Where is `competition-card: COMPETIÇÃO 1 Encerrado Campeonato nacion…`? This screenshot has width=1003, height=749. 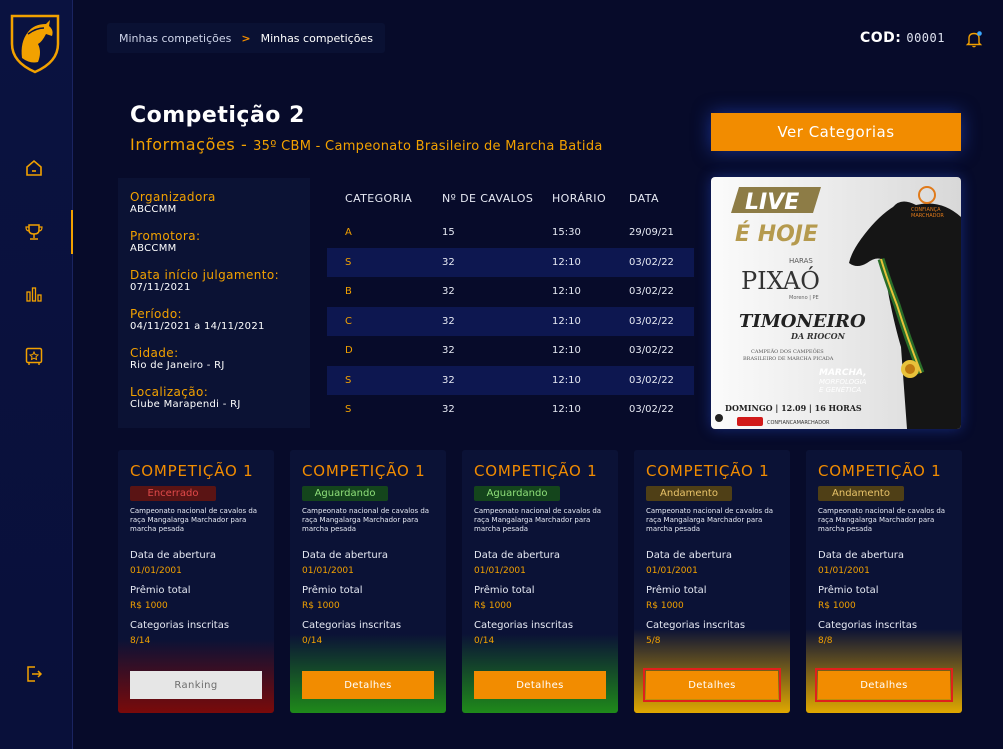 competition-card: COMPETIÇÃO 1 Encerrado Campeonato nacion… is located at coordinates (196, 581).